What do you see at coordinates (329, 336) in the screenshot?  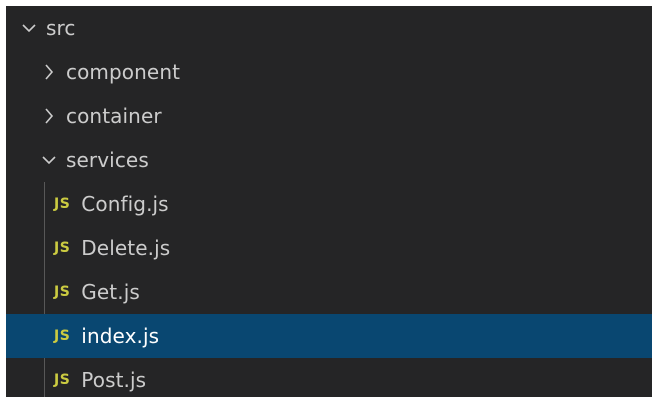 I see `tree-item-index-js: JS index.js` at bounding box center [329, 336].